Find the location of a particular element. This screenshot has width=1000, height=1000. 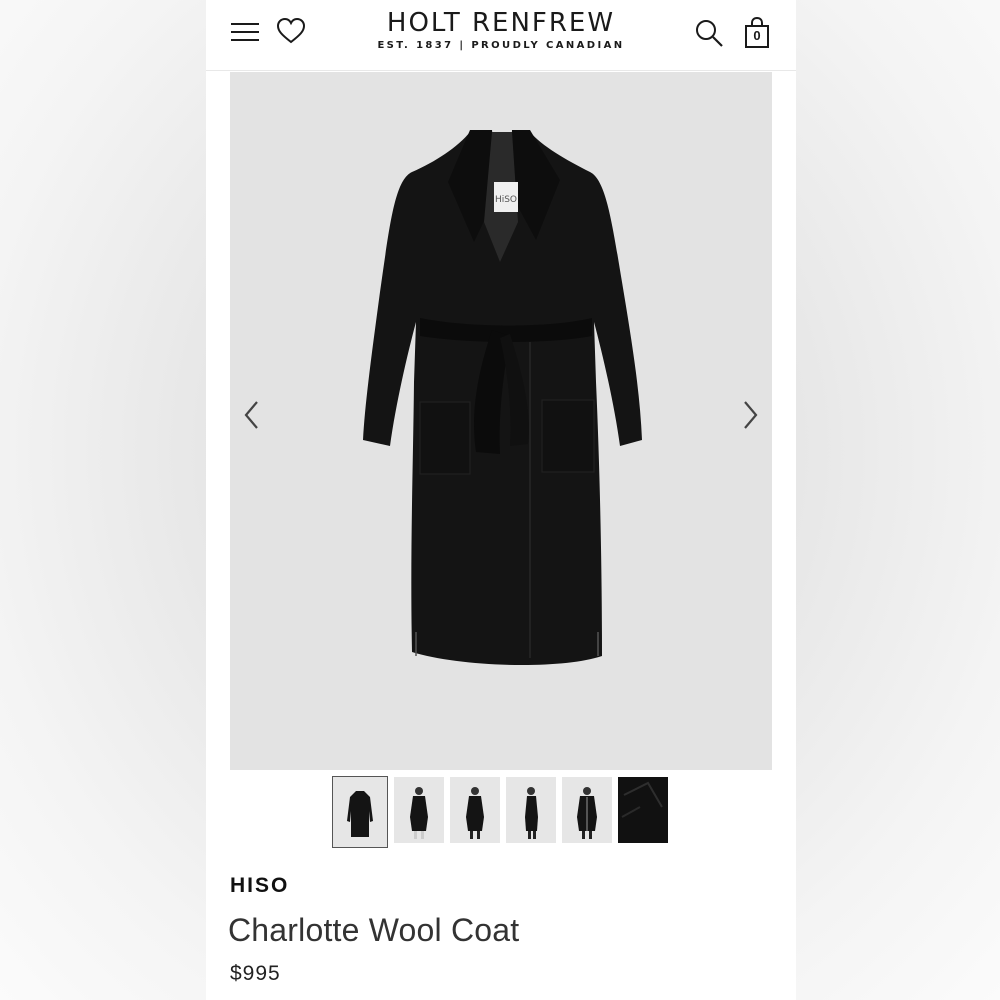

coat-thumbnail-image is located at coordinates (360, 814).